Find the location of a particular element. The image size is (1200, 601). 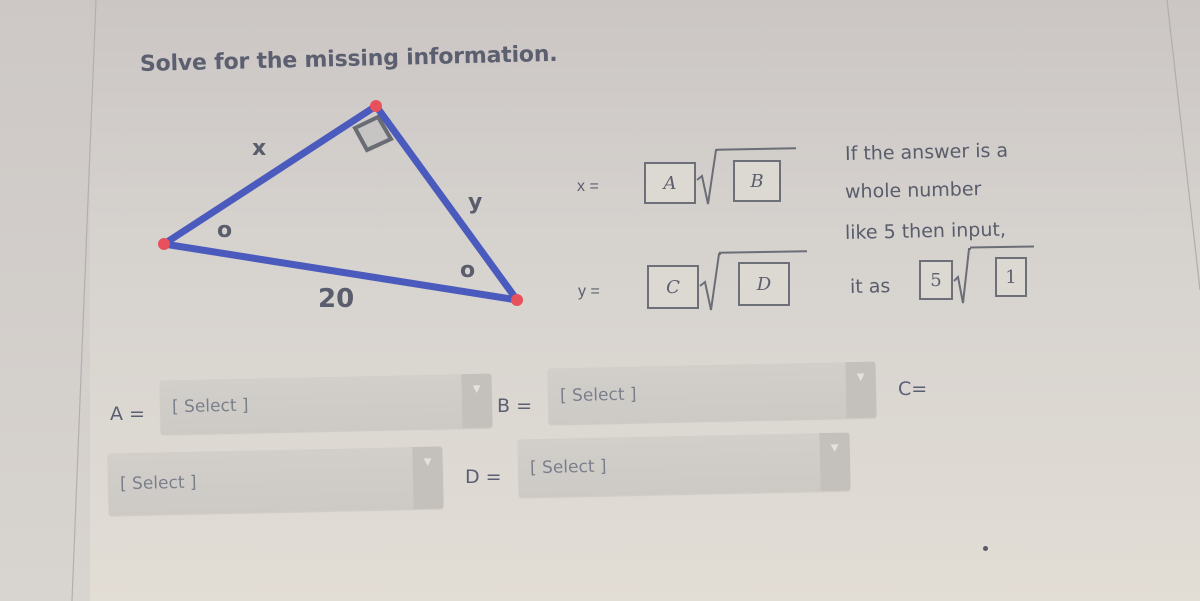

left-margin-panel is located at coordinates (45, 300).